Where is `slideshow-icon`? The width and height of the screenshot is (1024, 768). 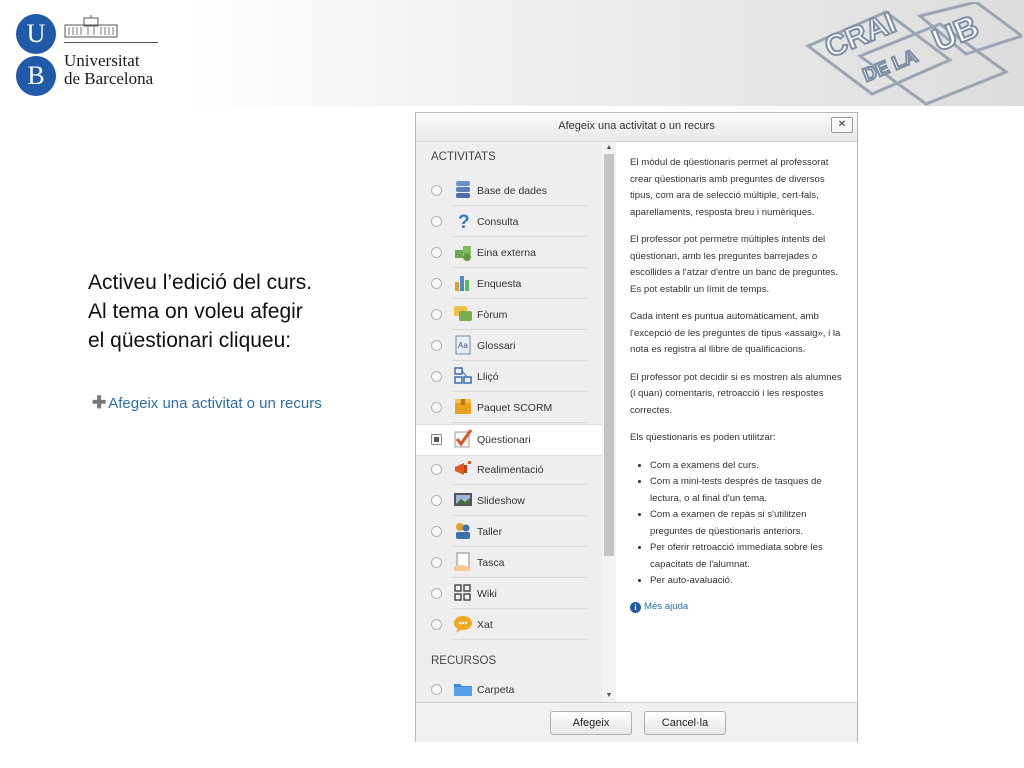 slideshow-icon is located at coordinates (463, 499).